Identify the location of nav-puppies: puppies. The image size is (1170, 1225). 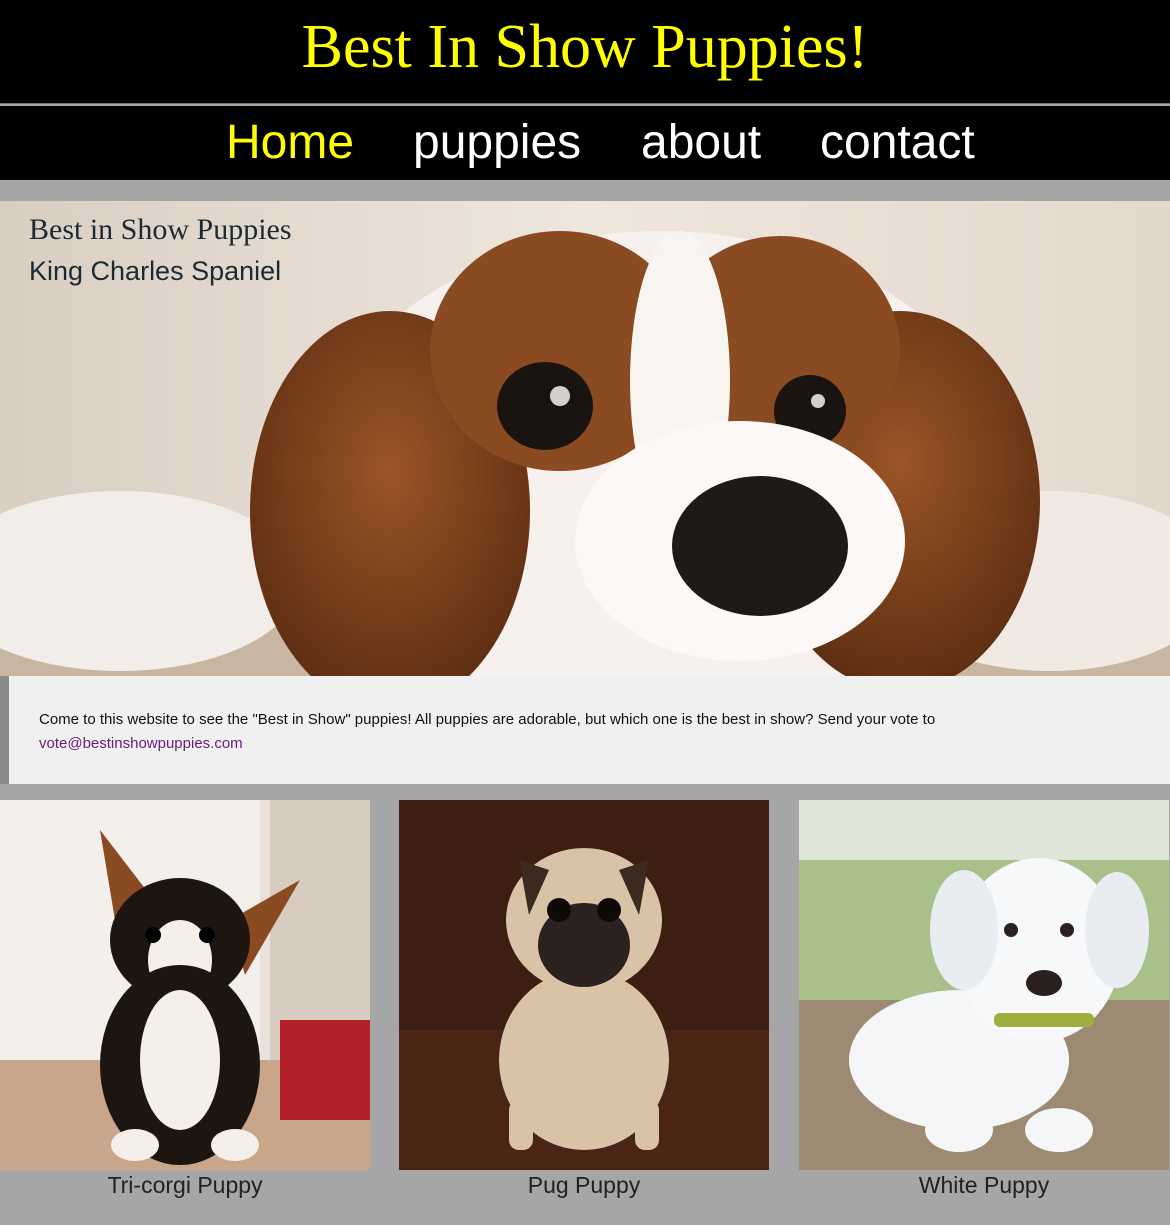
(497, 143).